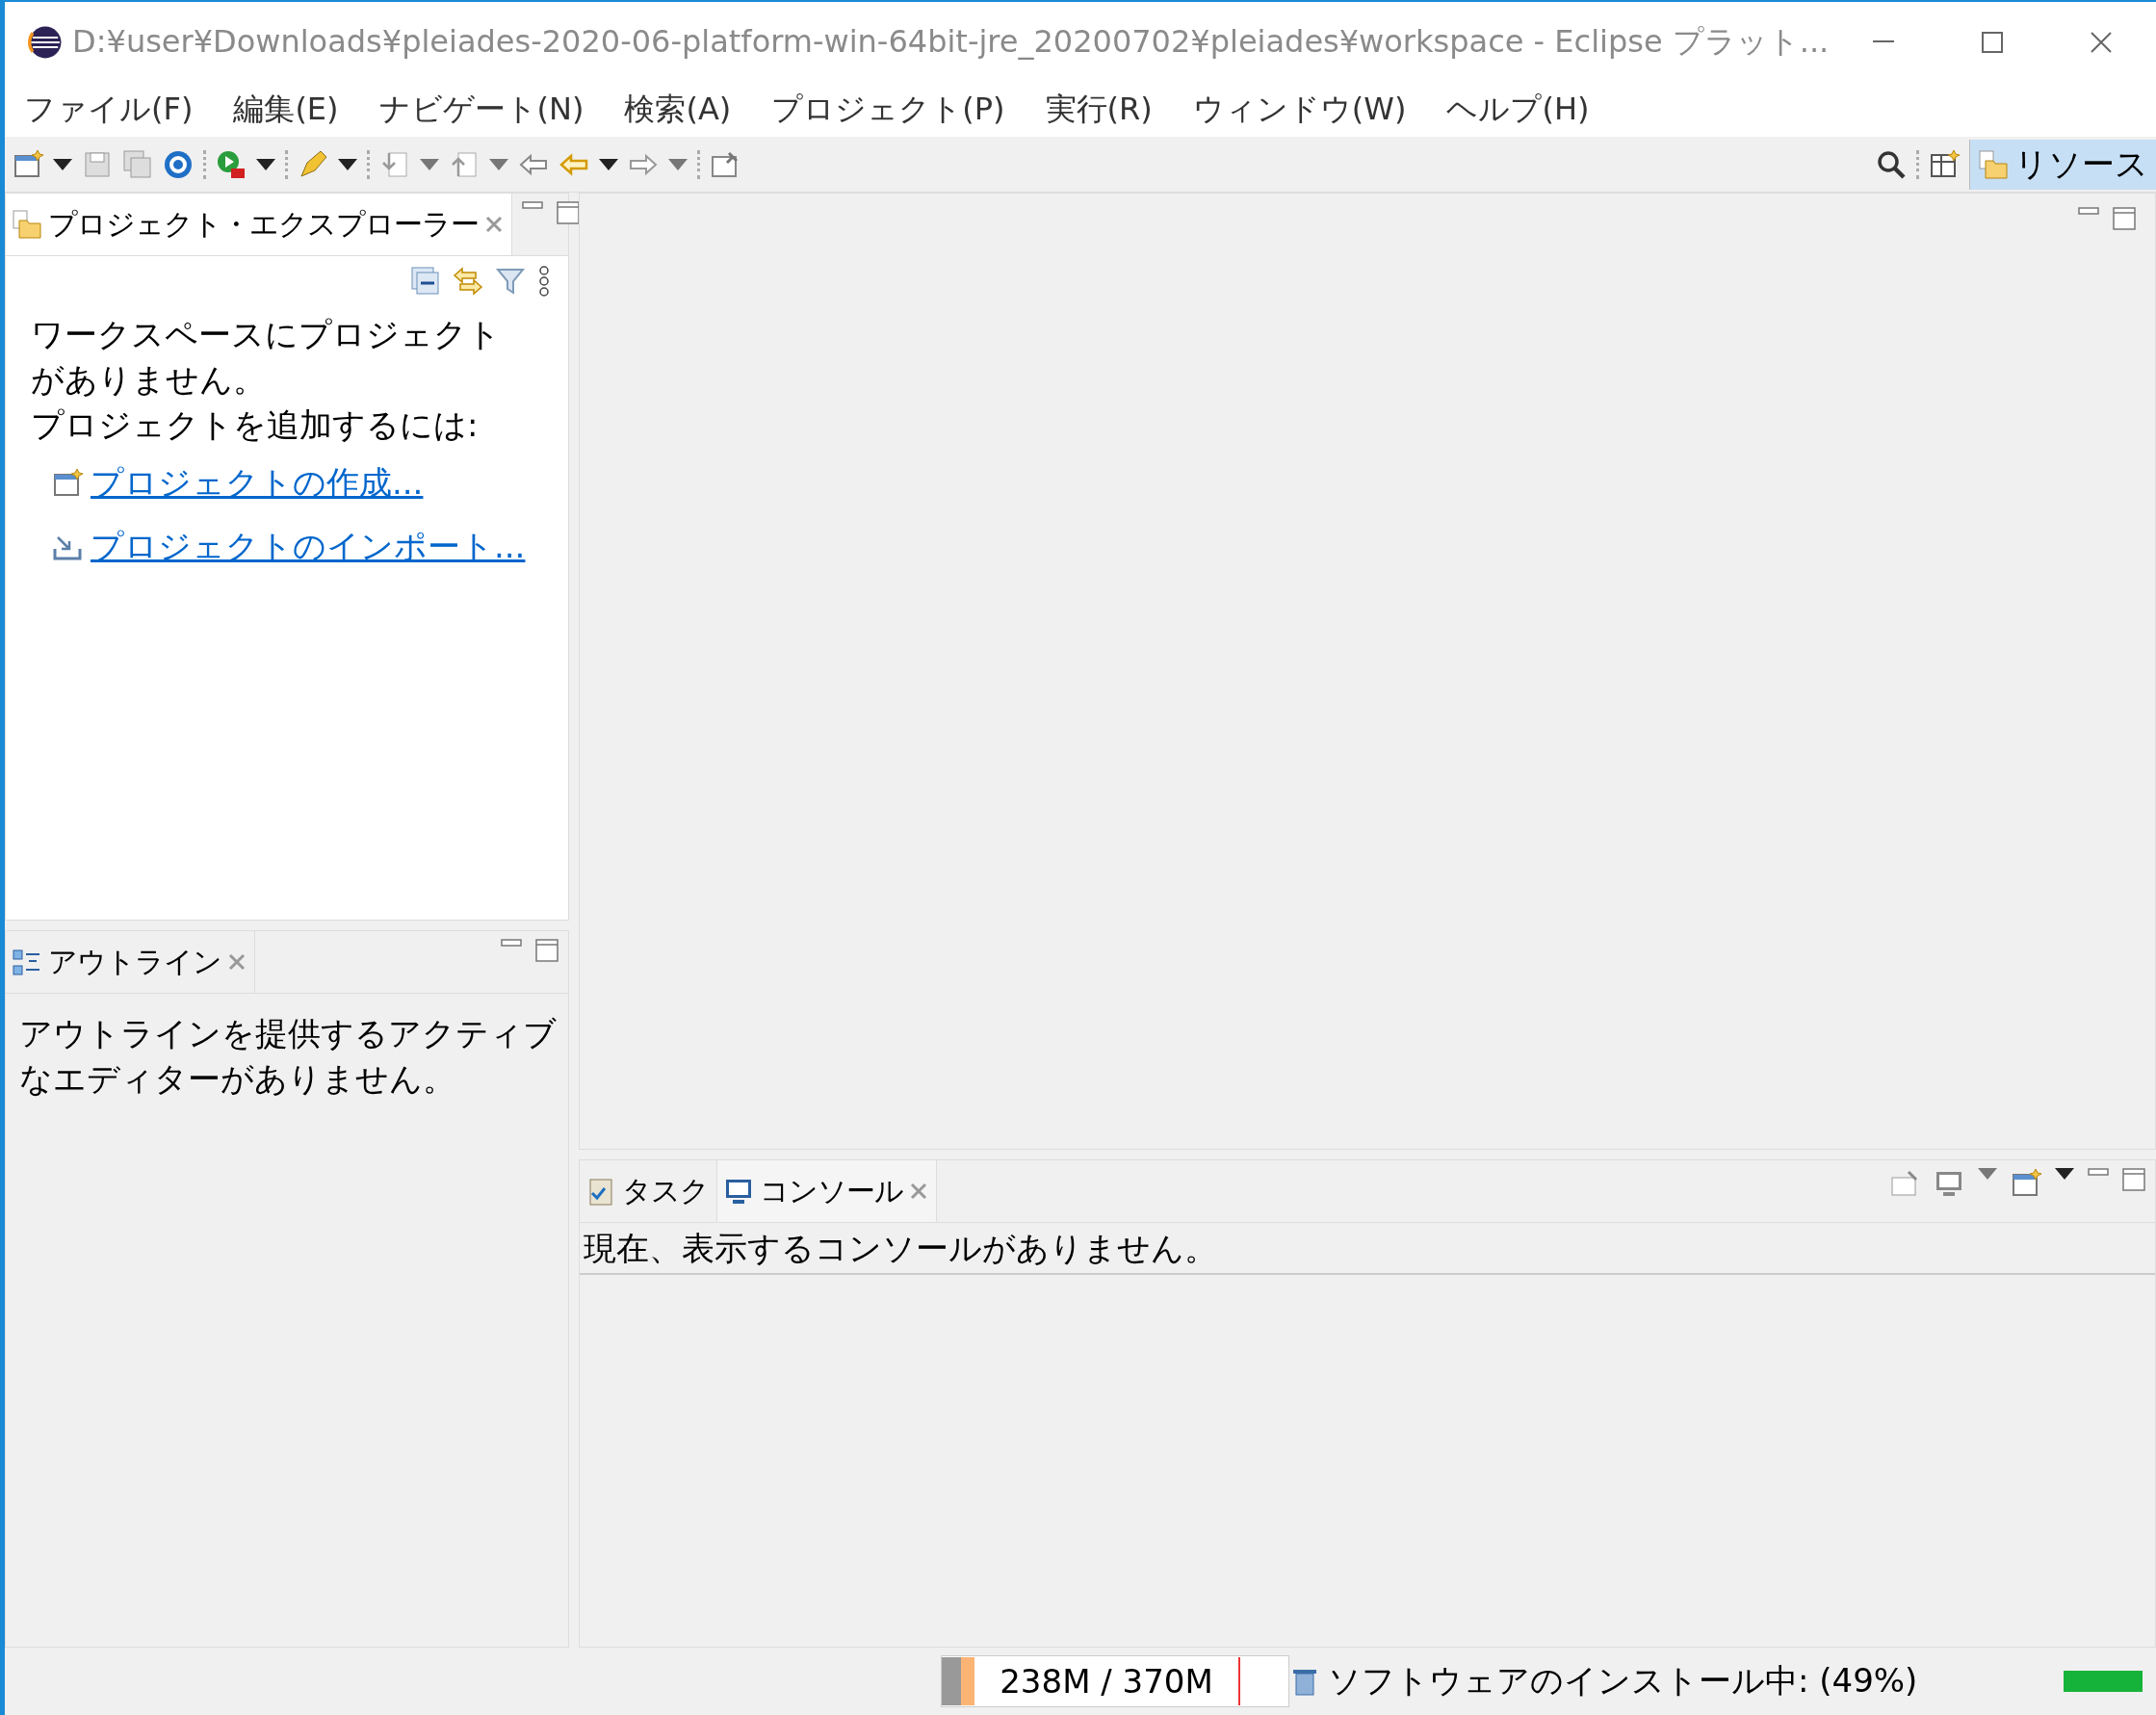  Describe the element at coordinates (259, 224) in the screenshot. I see `project-explorer-tab: プロジェクト・エクスプローラー` at that location.